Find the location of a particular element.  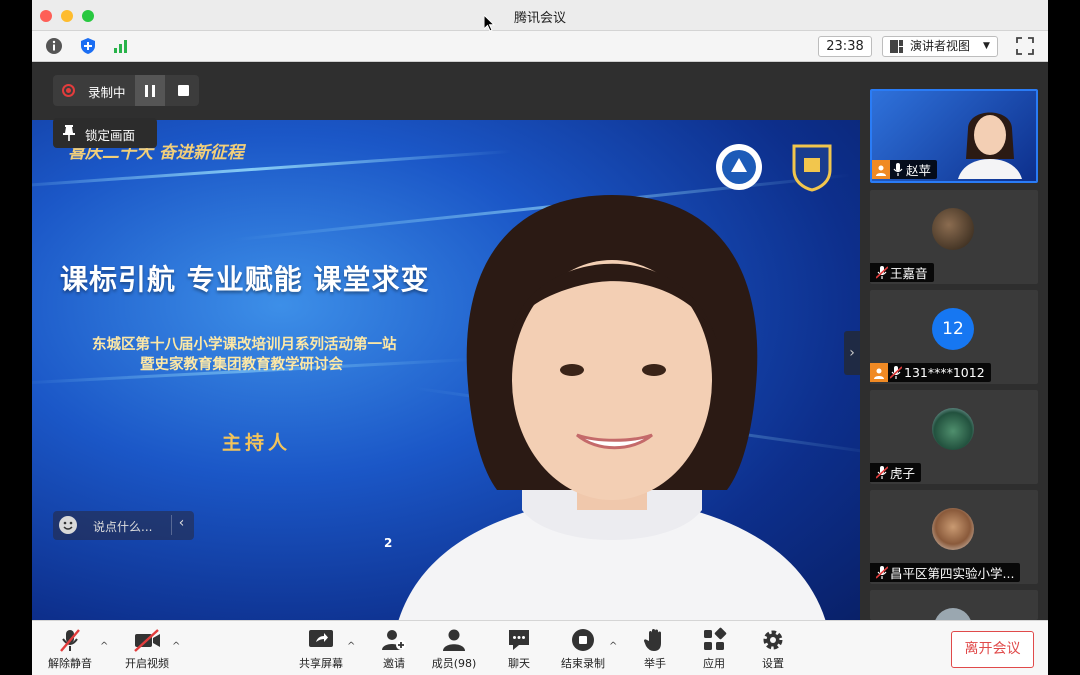

chevron-down-icon: ▼ is located at coordinates (986, 46).